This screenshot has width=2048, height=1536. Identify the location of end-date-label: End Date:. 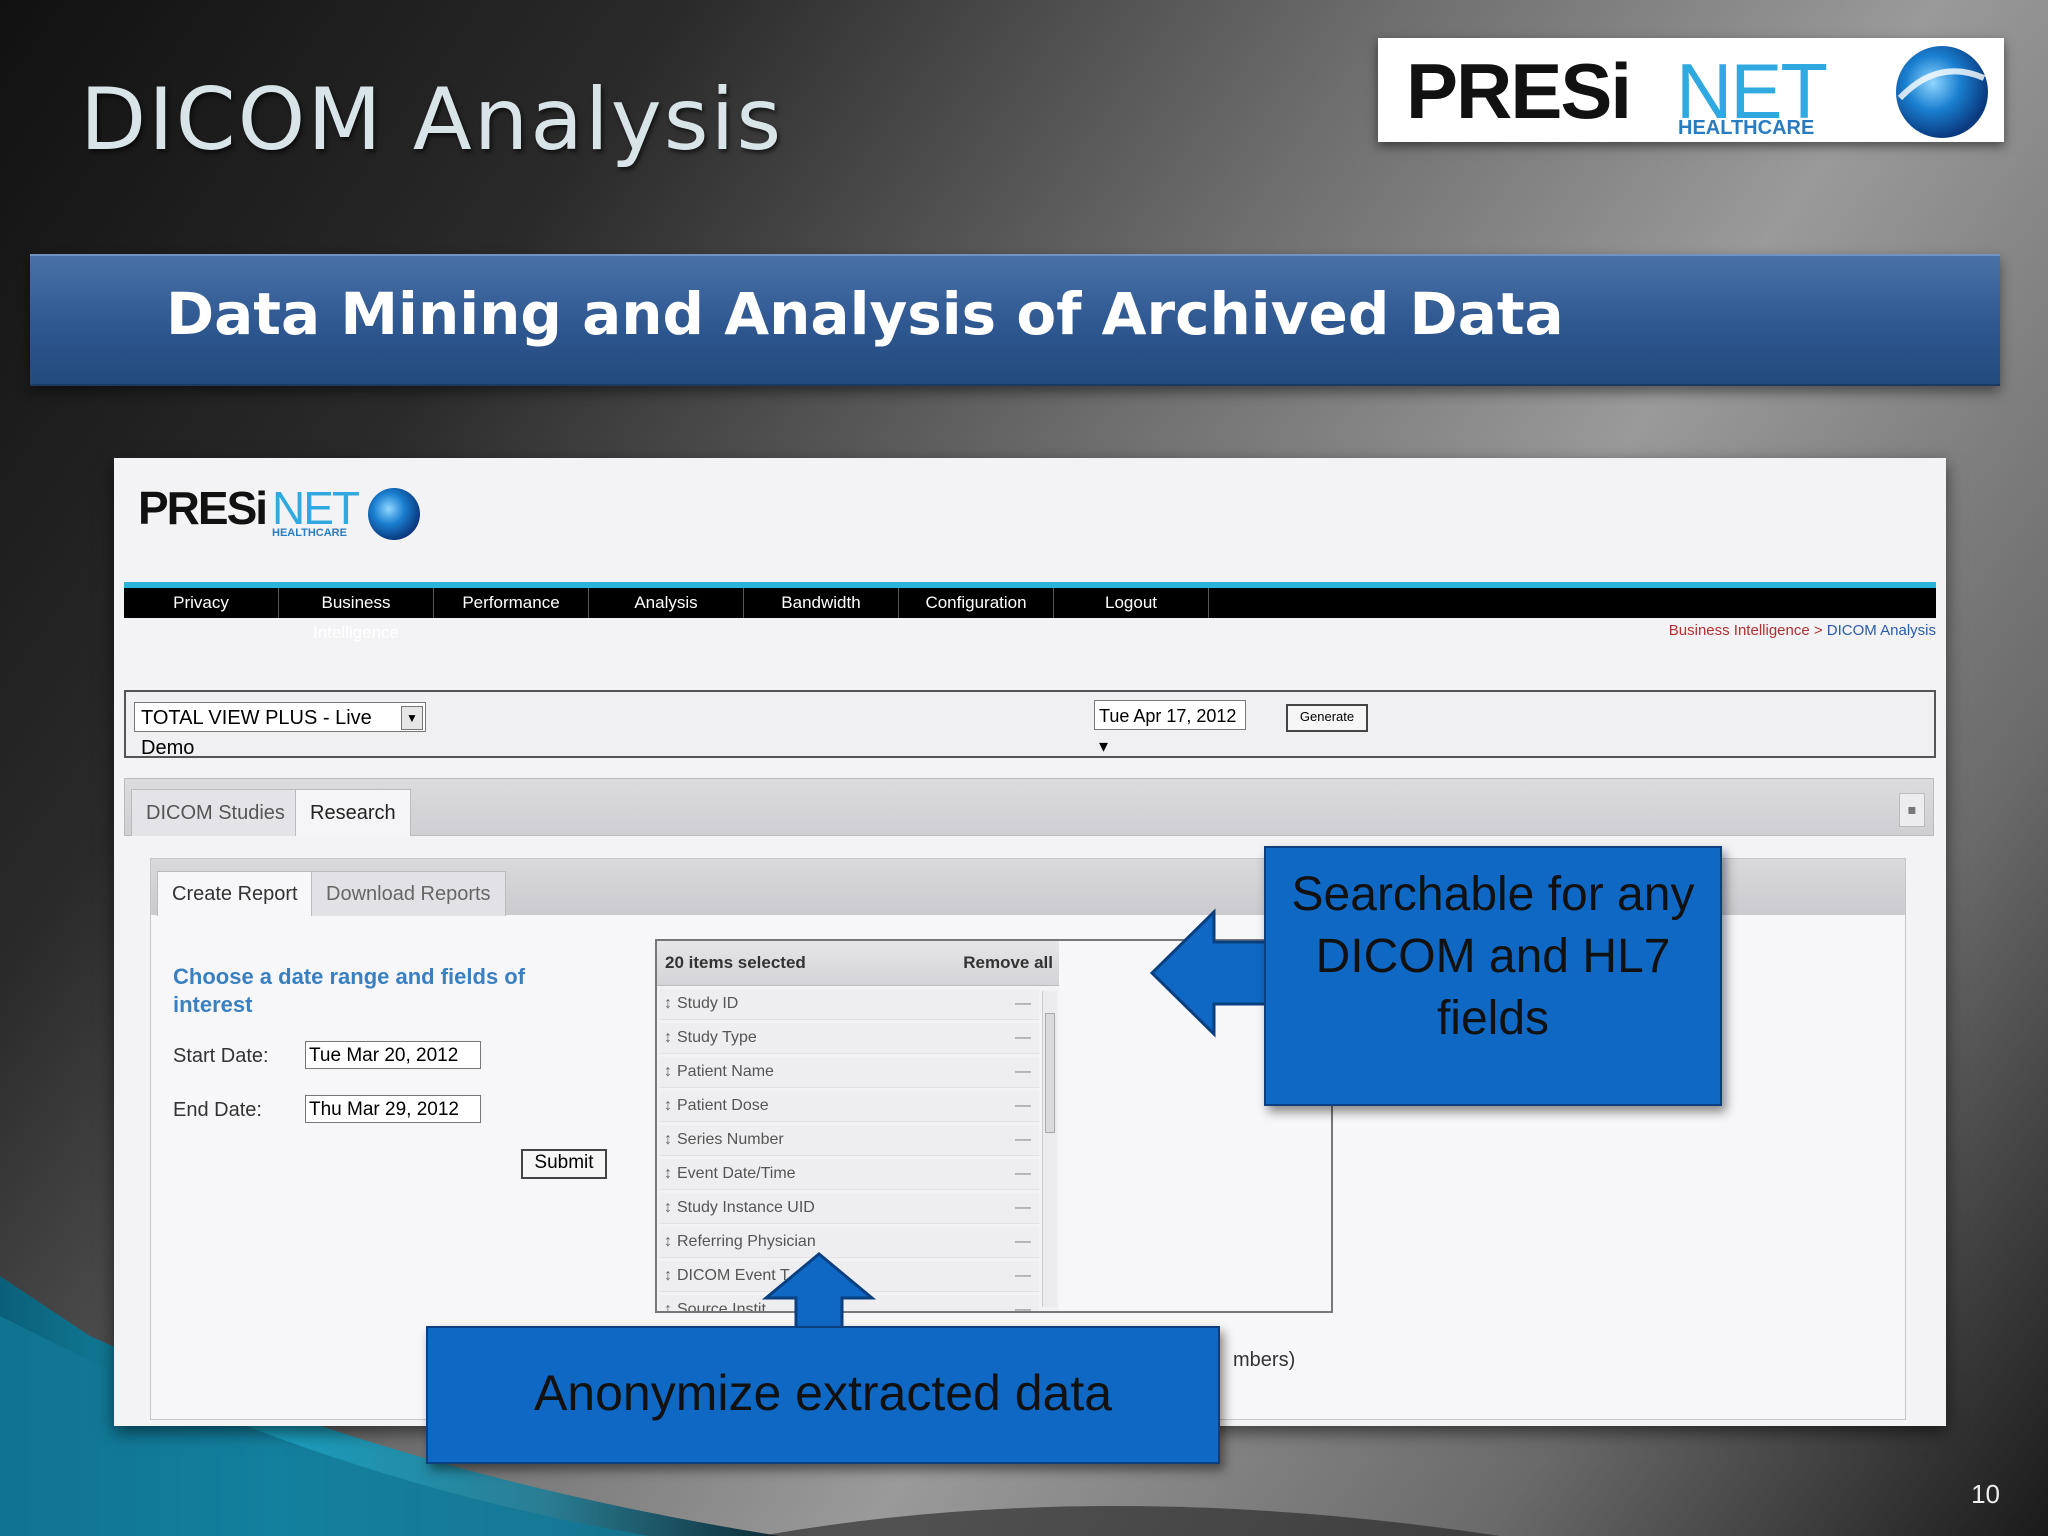
(217, 1110).